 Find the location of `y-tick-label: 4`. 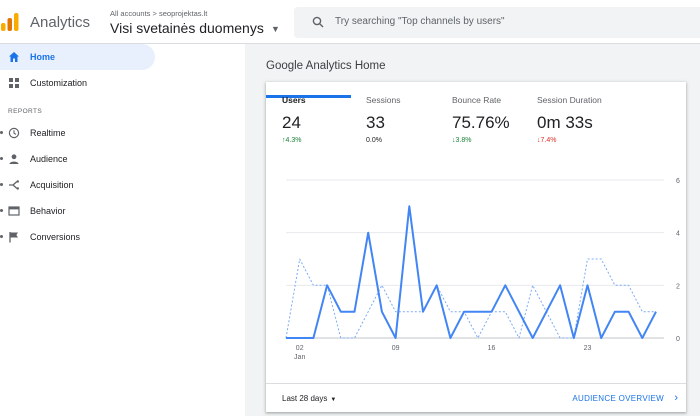

y-tick-label: 4 is located at coordinates (678, 234).